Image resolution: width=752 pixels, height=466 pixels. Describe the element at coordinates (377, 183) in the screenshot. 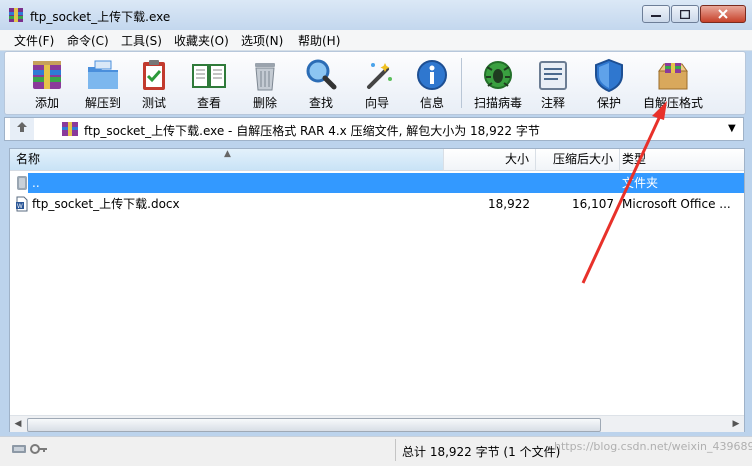

I see `list-item-parent-folder: .. 文件夹` at that location.